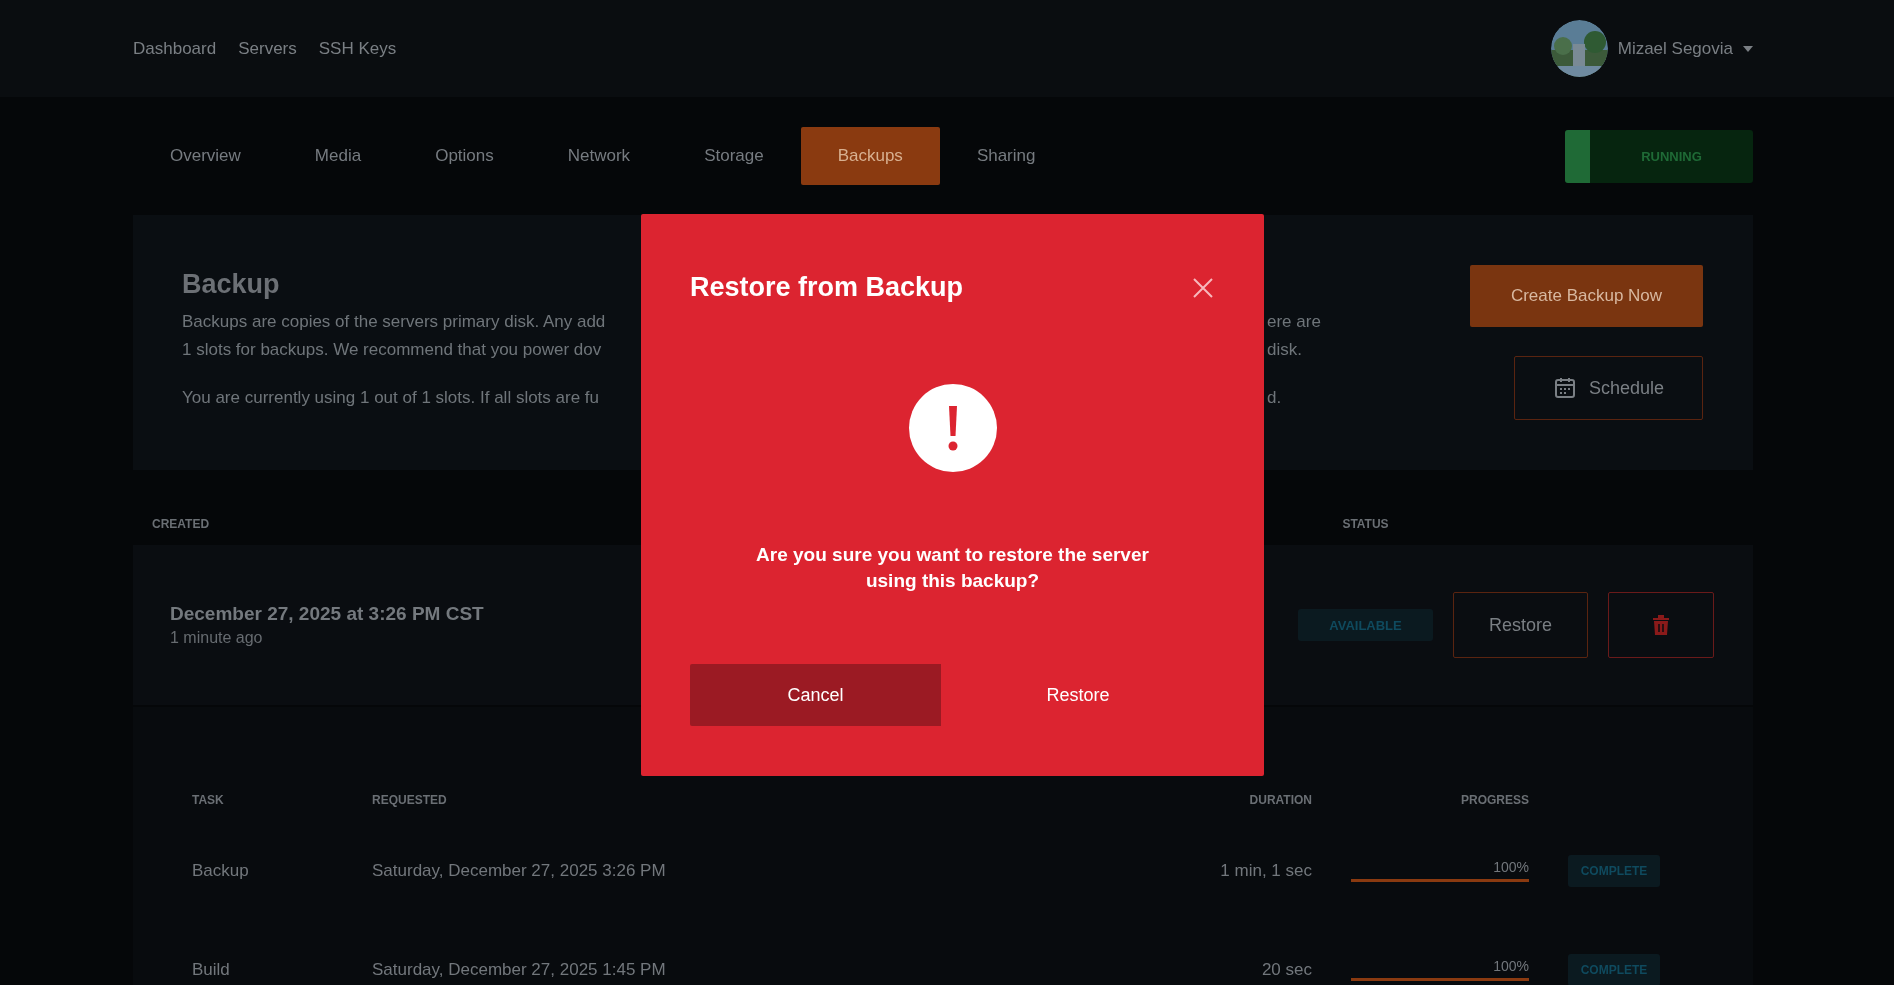 Image resolution: width=1894 pixels, height=985 pixels. I want to click on tab: Overview, so click(205, 156).